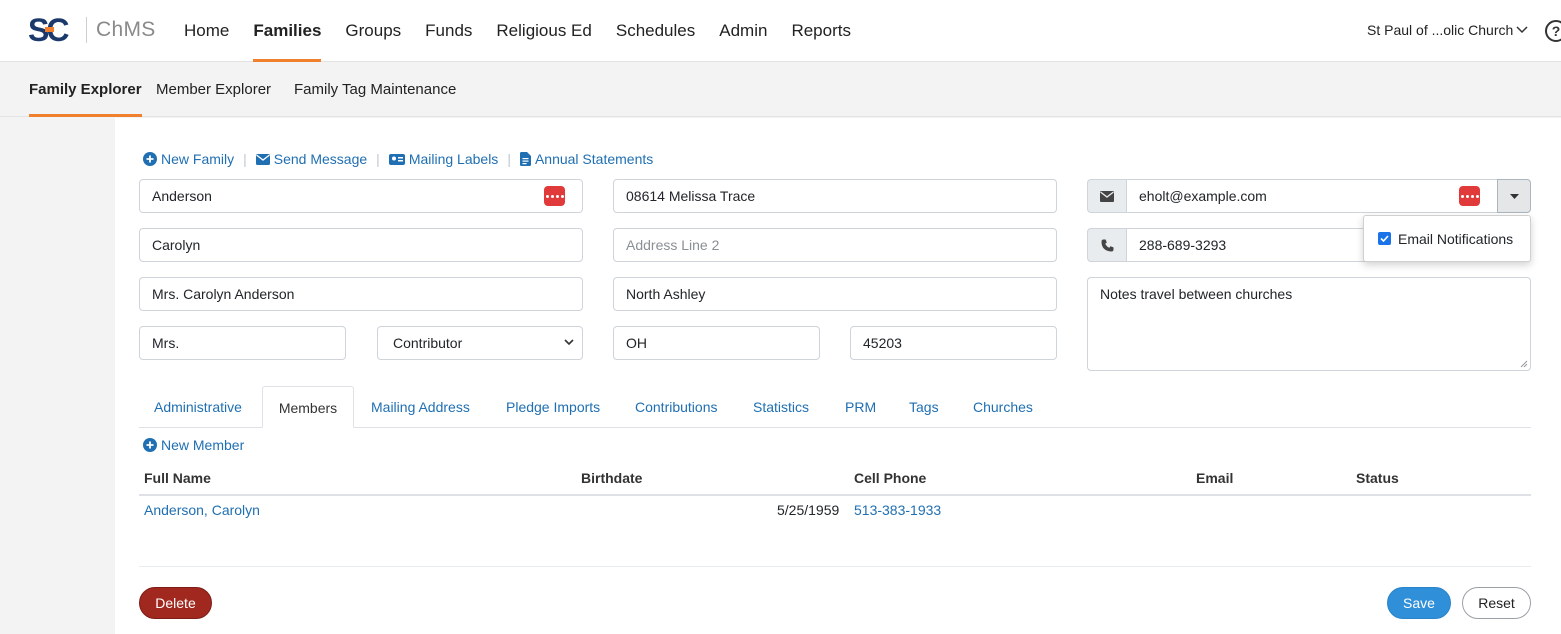  I want to click on nav-religious-ed: Religious Ed, so click(543, 31).